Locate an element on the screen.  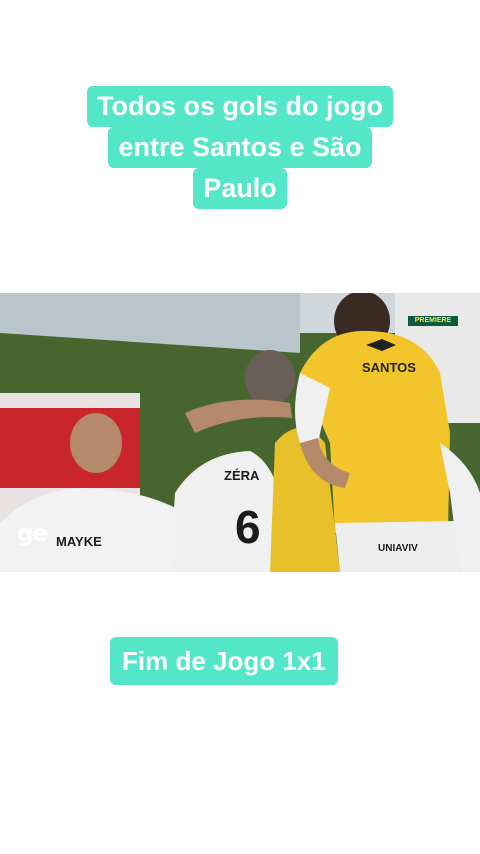
player-center-name: ZÉRA is located at coordinates (242, 475).